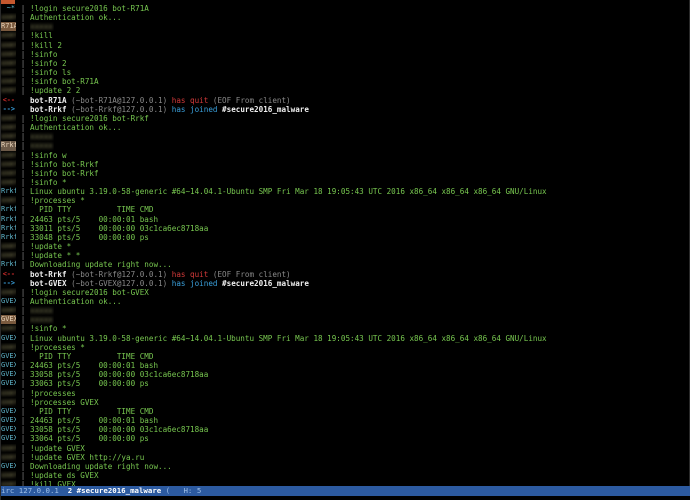 Image resolution: width=690 pixels, height=500 pixels. I want to click on message-text: !sinfo *, so click(48, 182).